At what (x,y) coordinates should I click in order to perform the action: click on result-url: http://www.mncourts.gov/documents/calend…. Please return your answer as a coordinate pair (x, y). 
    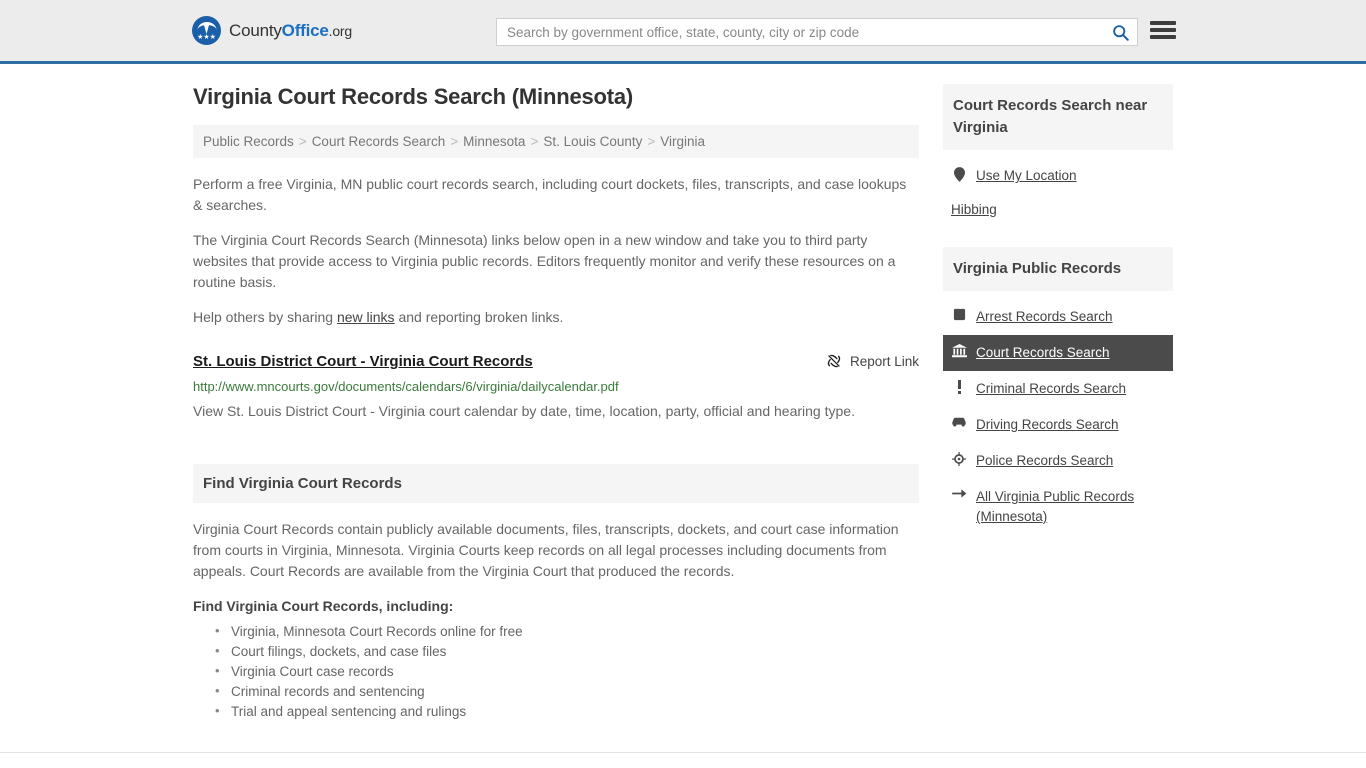
    Looking at the image, I should click on (556, 387).